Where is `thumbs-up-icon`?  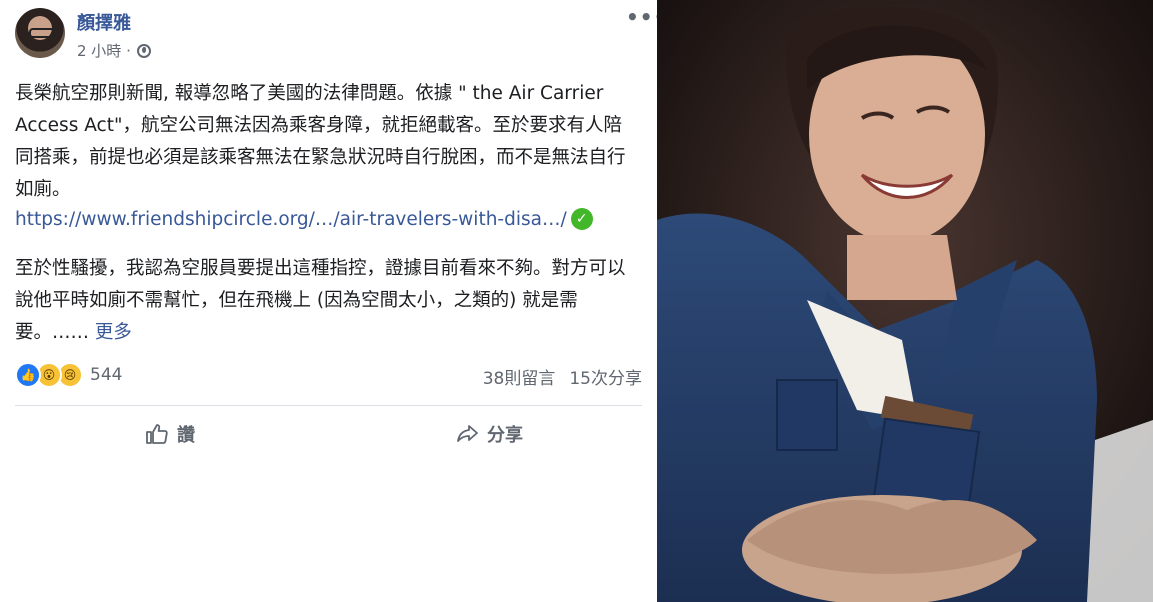 thumbs-up-icon is located at coordinates (157, 434).